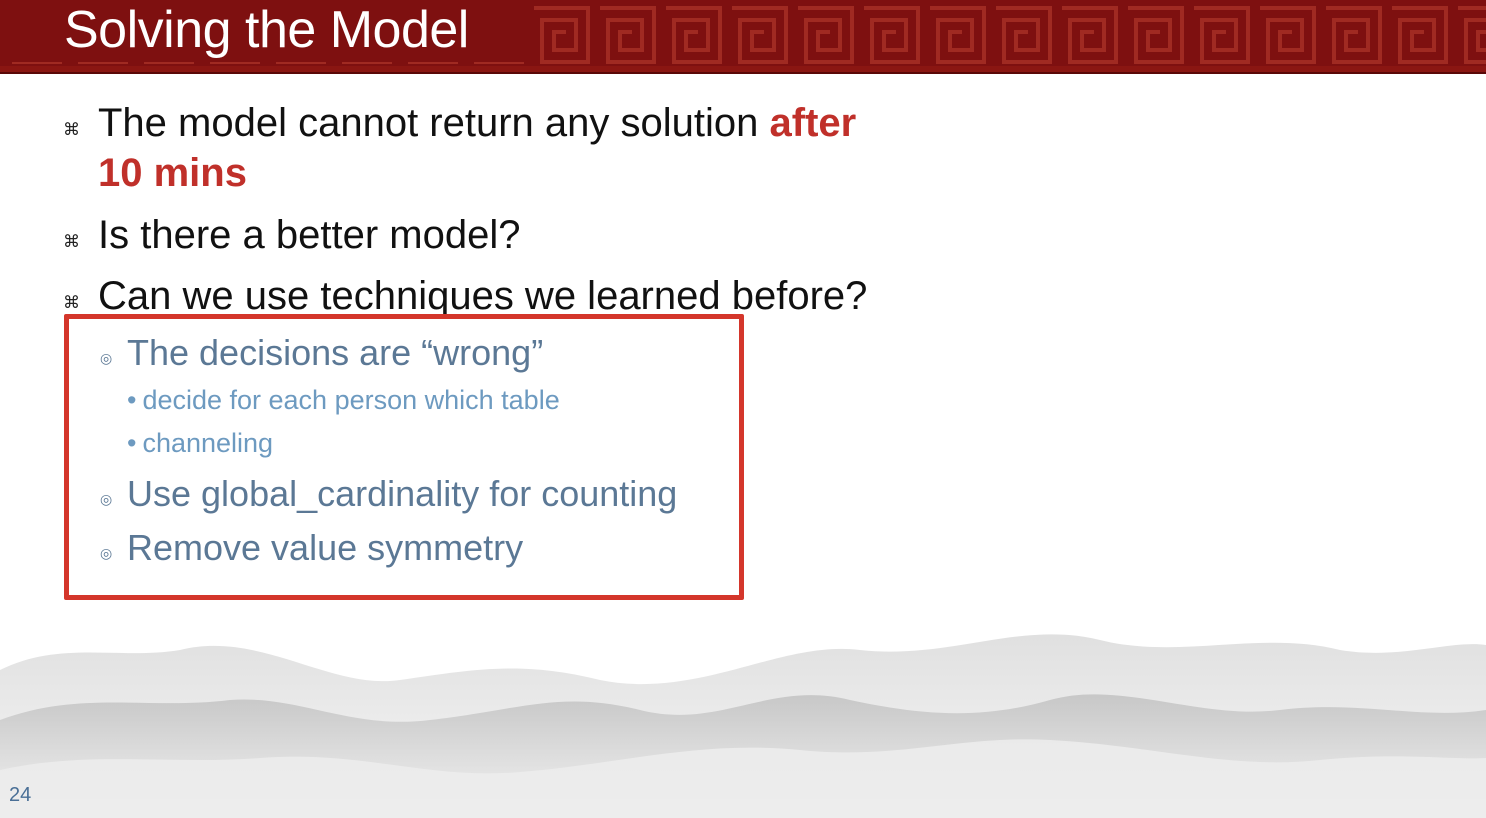  Describe the element at coordinates (20, 795) in the screenshot. I see `page-number: 24` at that location.